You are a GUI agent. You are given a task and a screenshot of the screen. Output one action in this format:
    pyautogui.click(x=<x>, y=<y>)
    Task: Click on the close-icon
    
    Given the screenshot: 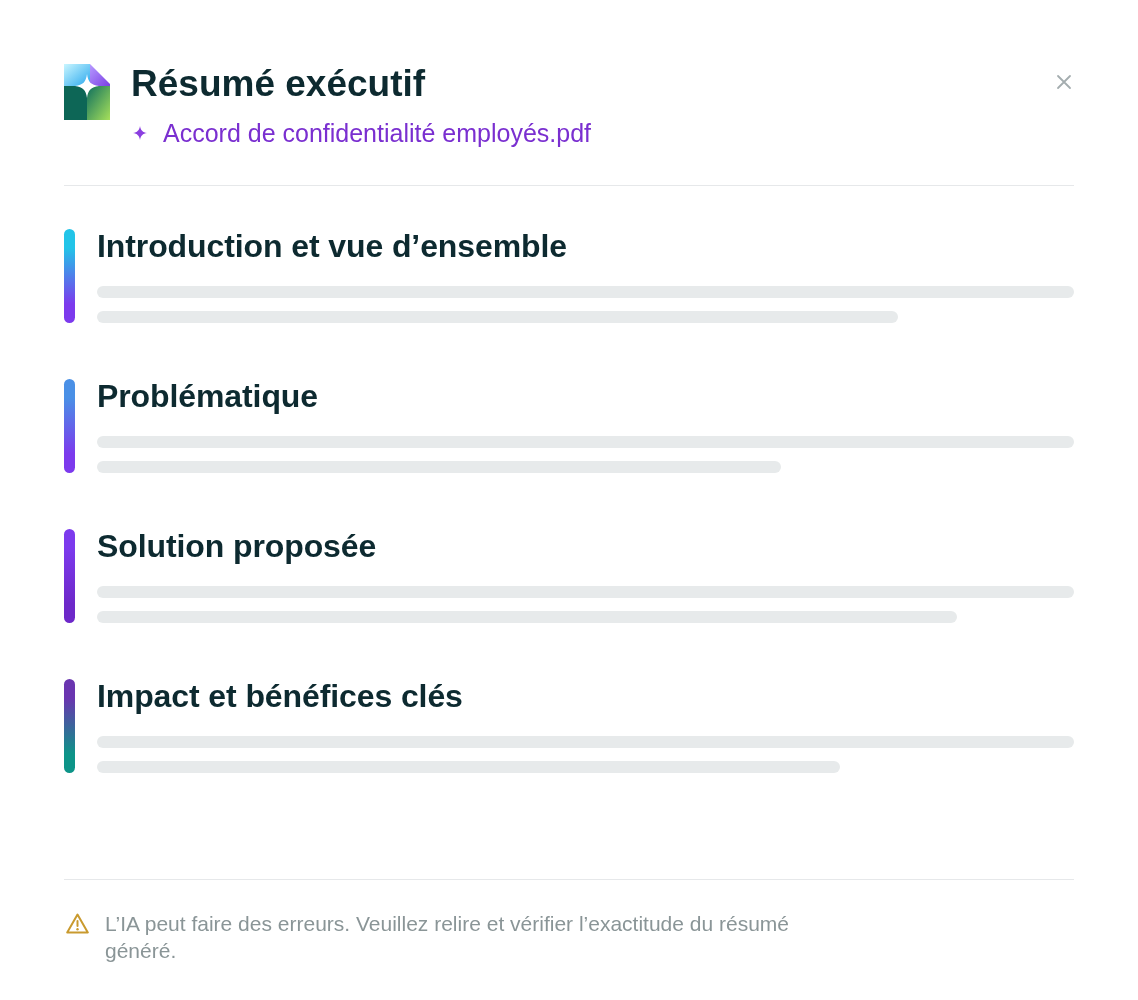 What is the action you would take?
    pyautogui.click(x=1064, y=82)
    